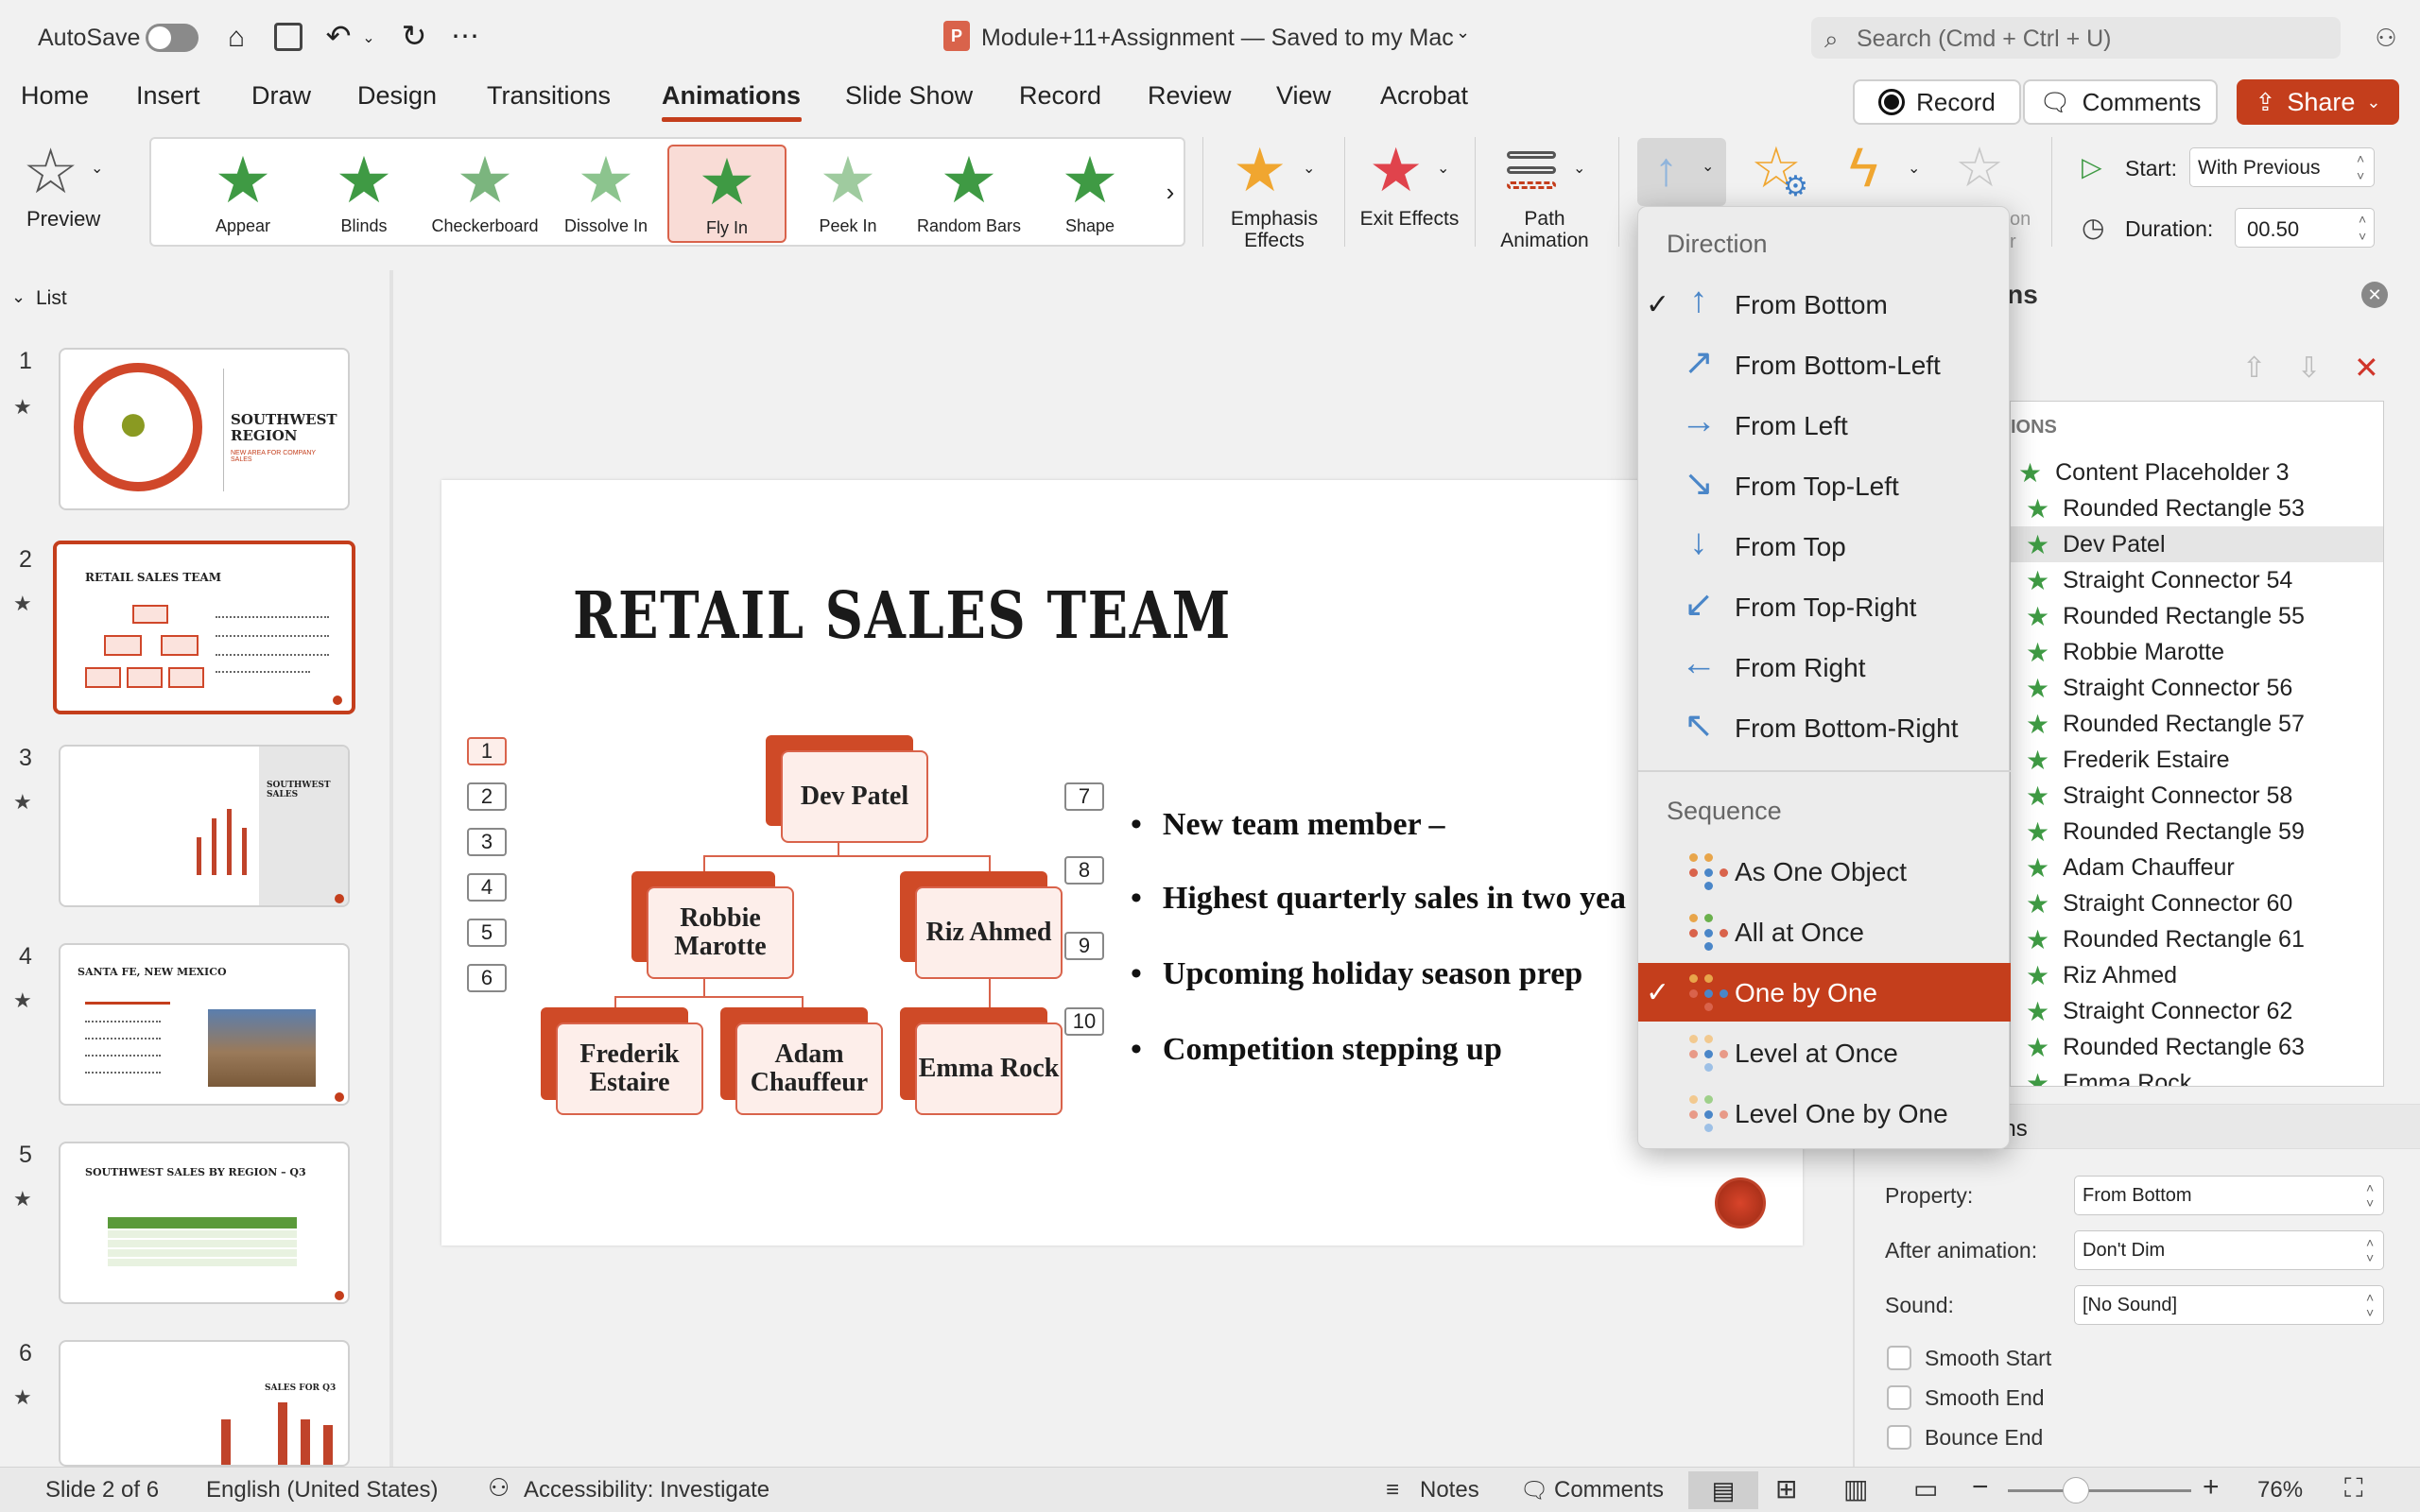 Image resolution: width=2420 pixels, height=1512 pixels. Describe the element at coordinates (2197, 652) in the screenshot. I see `animation-list-item: ★ Robbie Marotte` at that location.